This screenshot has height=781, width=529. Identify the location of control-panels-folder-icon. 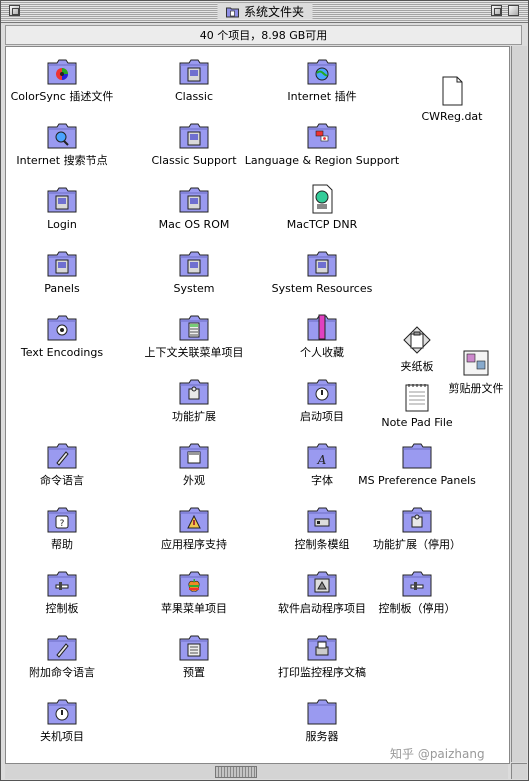
(62, 583).